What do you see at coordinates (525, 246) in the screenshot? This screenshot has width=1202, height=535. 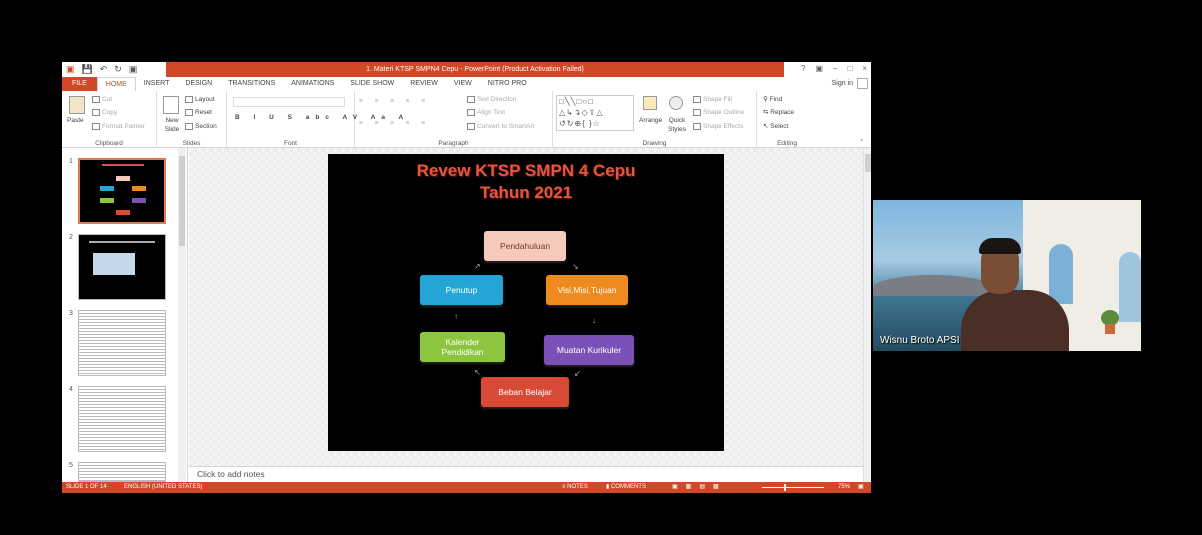 I see `smartart-box-pendahuluan: Pendahuluan` at bounding box center [525, 246].